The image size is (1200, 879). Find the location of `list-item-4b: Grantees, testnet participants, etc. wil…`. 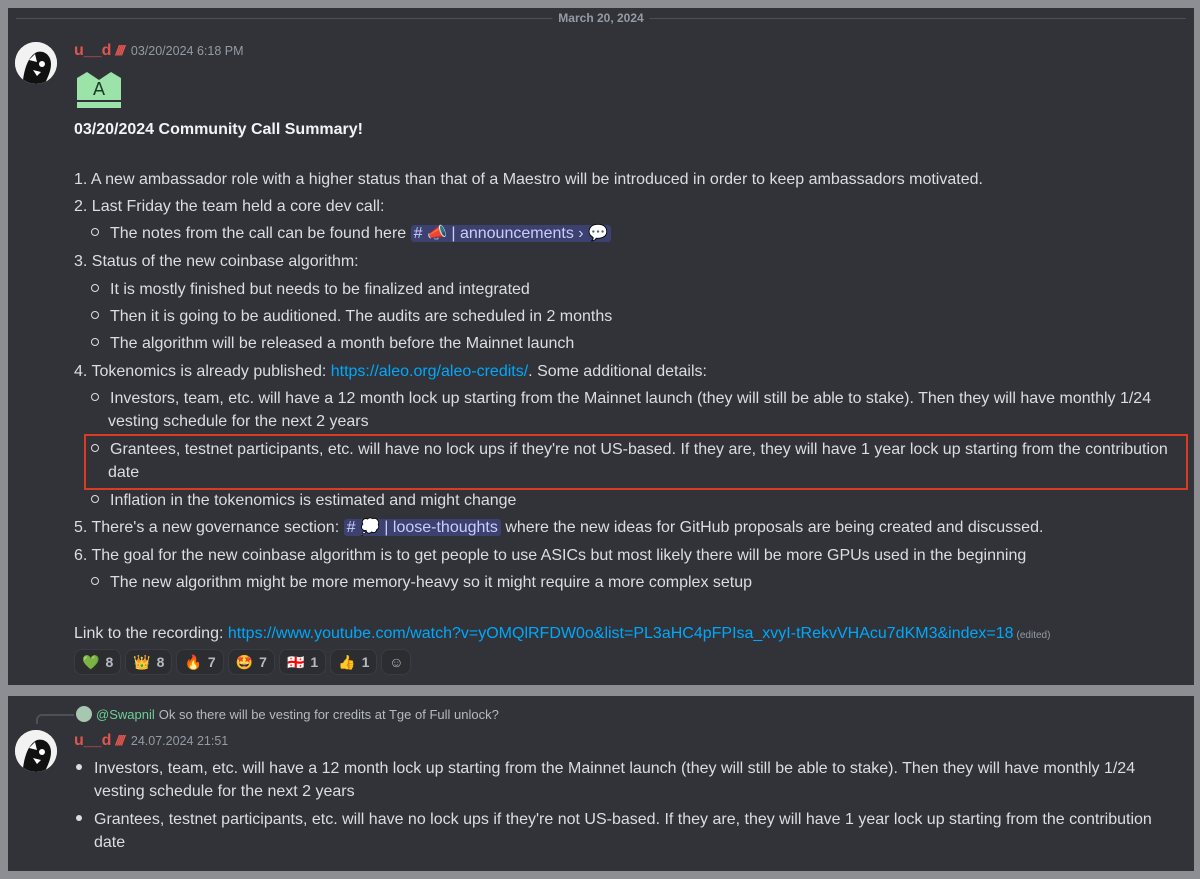

list-item-4b: Grantees, testnet participants, etc. wil… is located at coordinates (629, 450).